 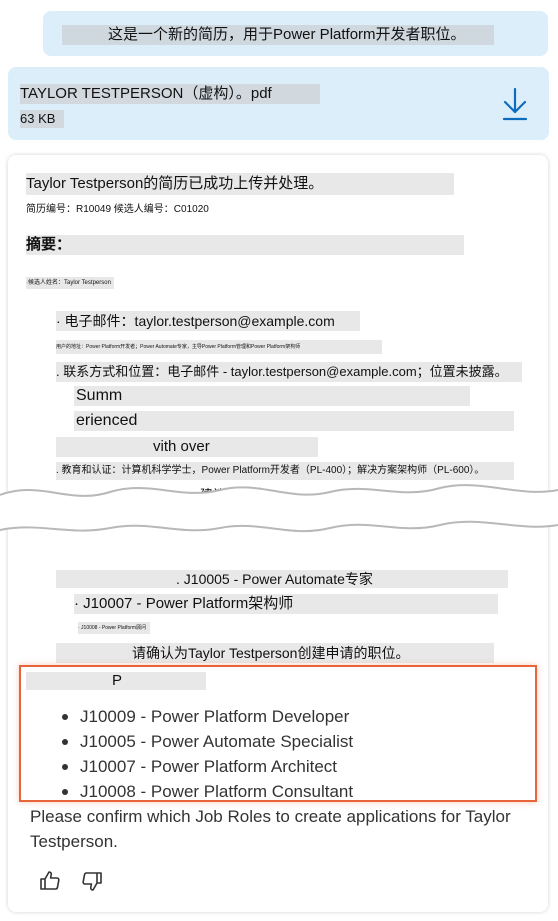 I want to click on torn-edge-divider, so click(x=279, y=508).